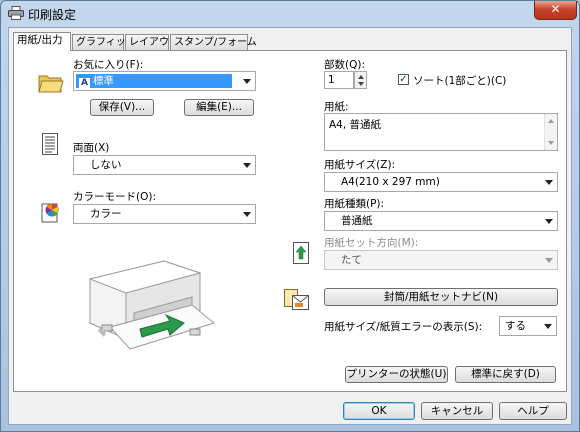  Describe the element at coordinates (354, 204) in the screenshot. I see `paper-type-label: 用紙種類(P):` at that location.